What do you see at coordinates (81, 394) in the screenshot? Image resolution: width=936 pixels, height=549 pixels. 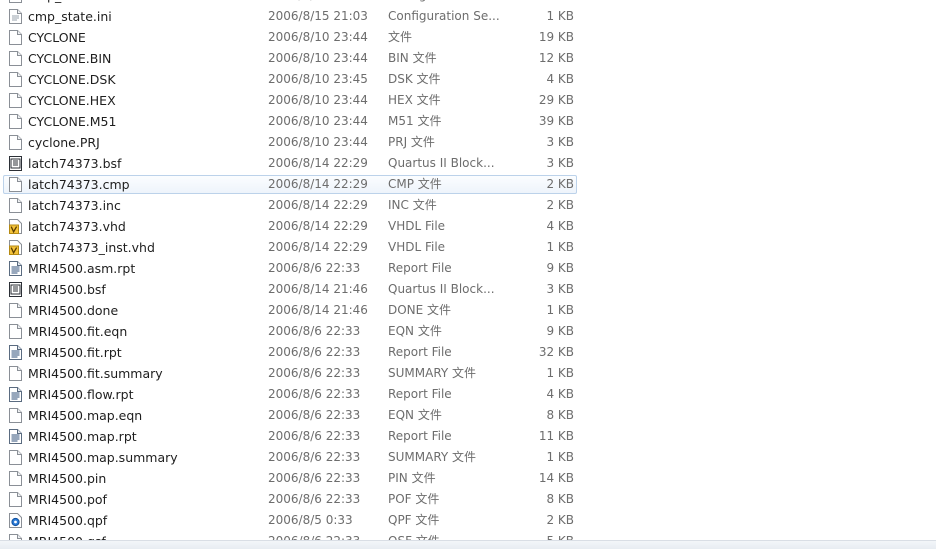 I see `file-name: MRI4500.flow.rpt` at bounding box center [81, 394].